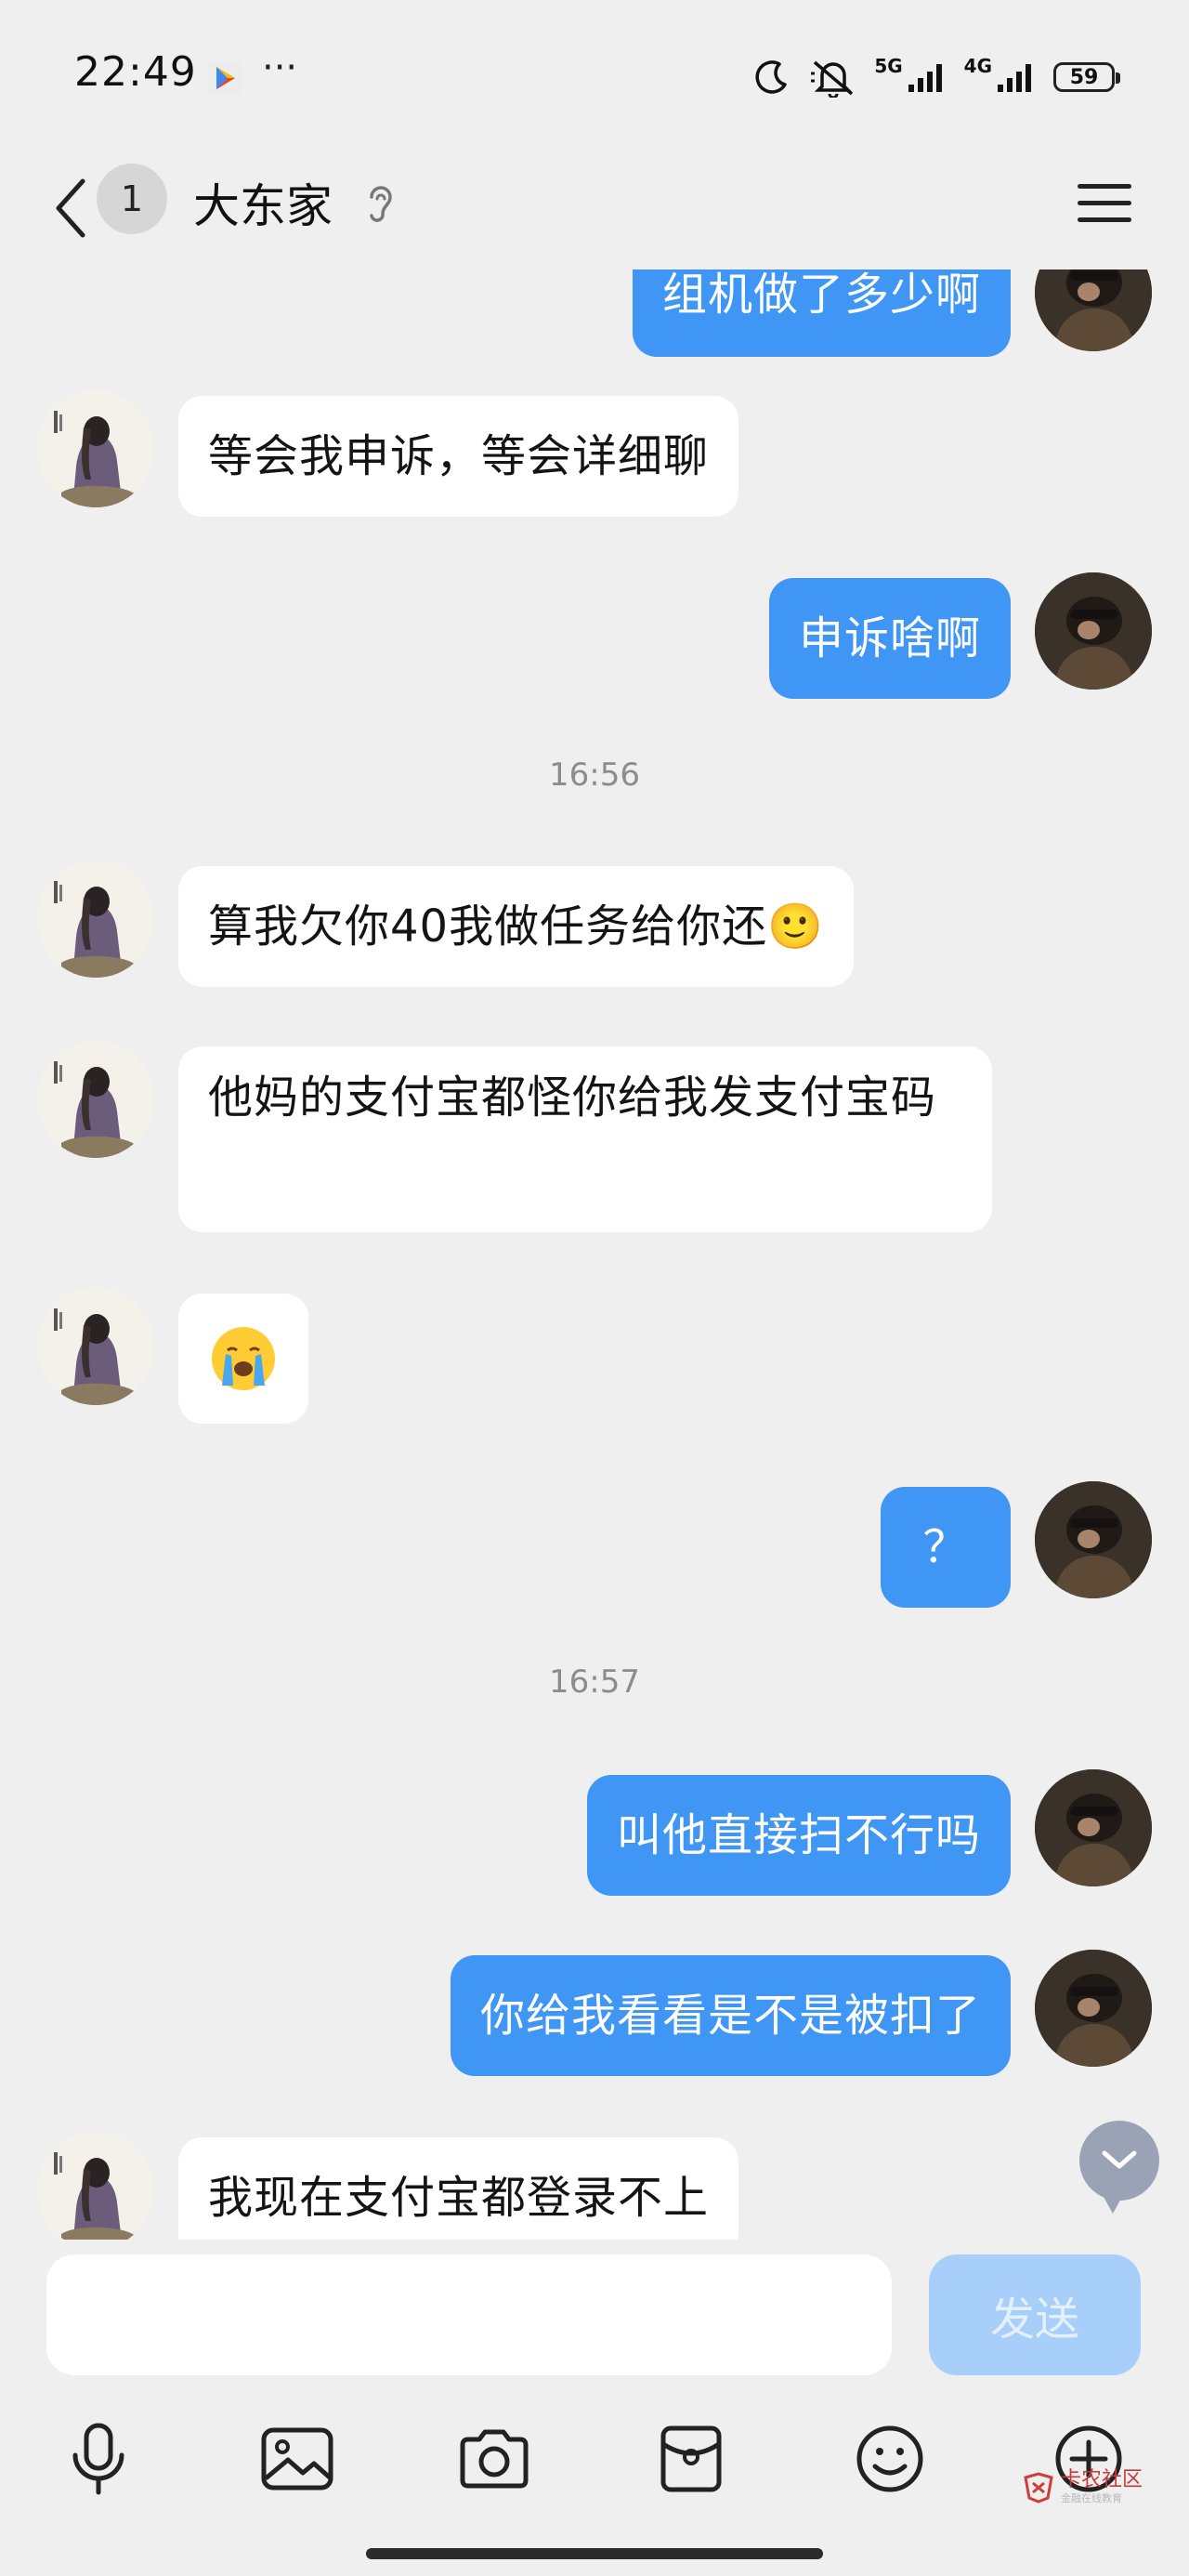  What do you see at coordinates (832, 79) in the screenshot?
I see `muted-bell-icon` at bounding box center [832, 79].